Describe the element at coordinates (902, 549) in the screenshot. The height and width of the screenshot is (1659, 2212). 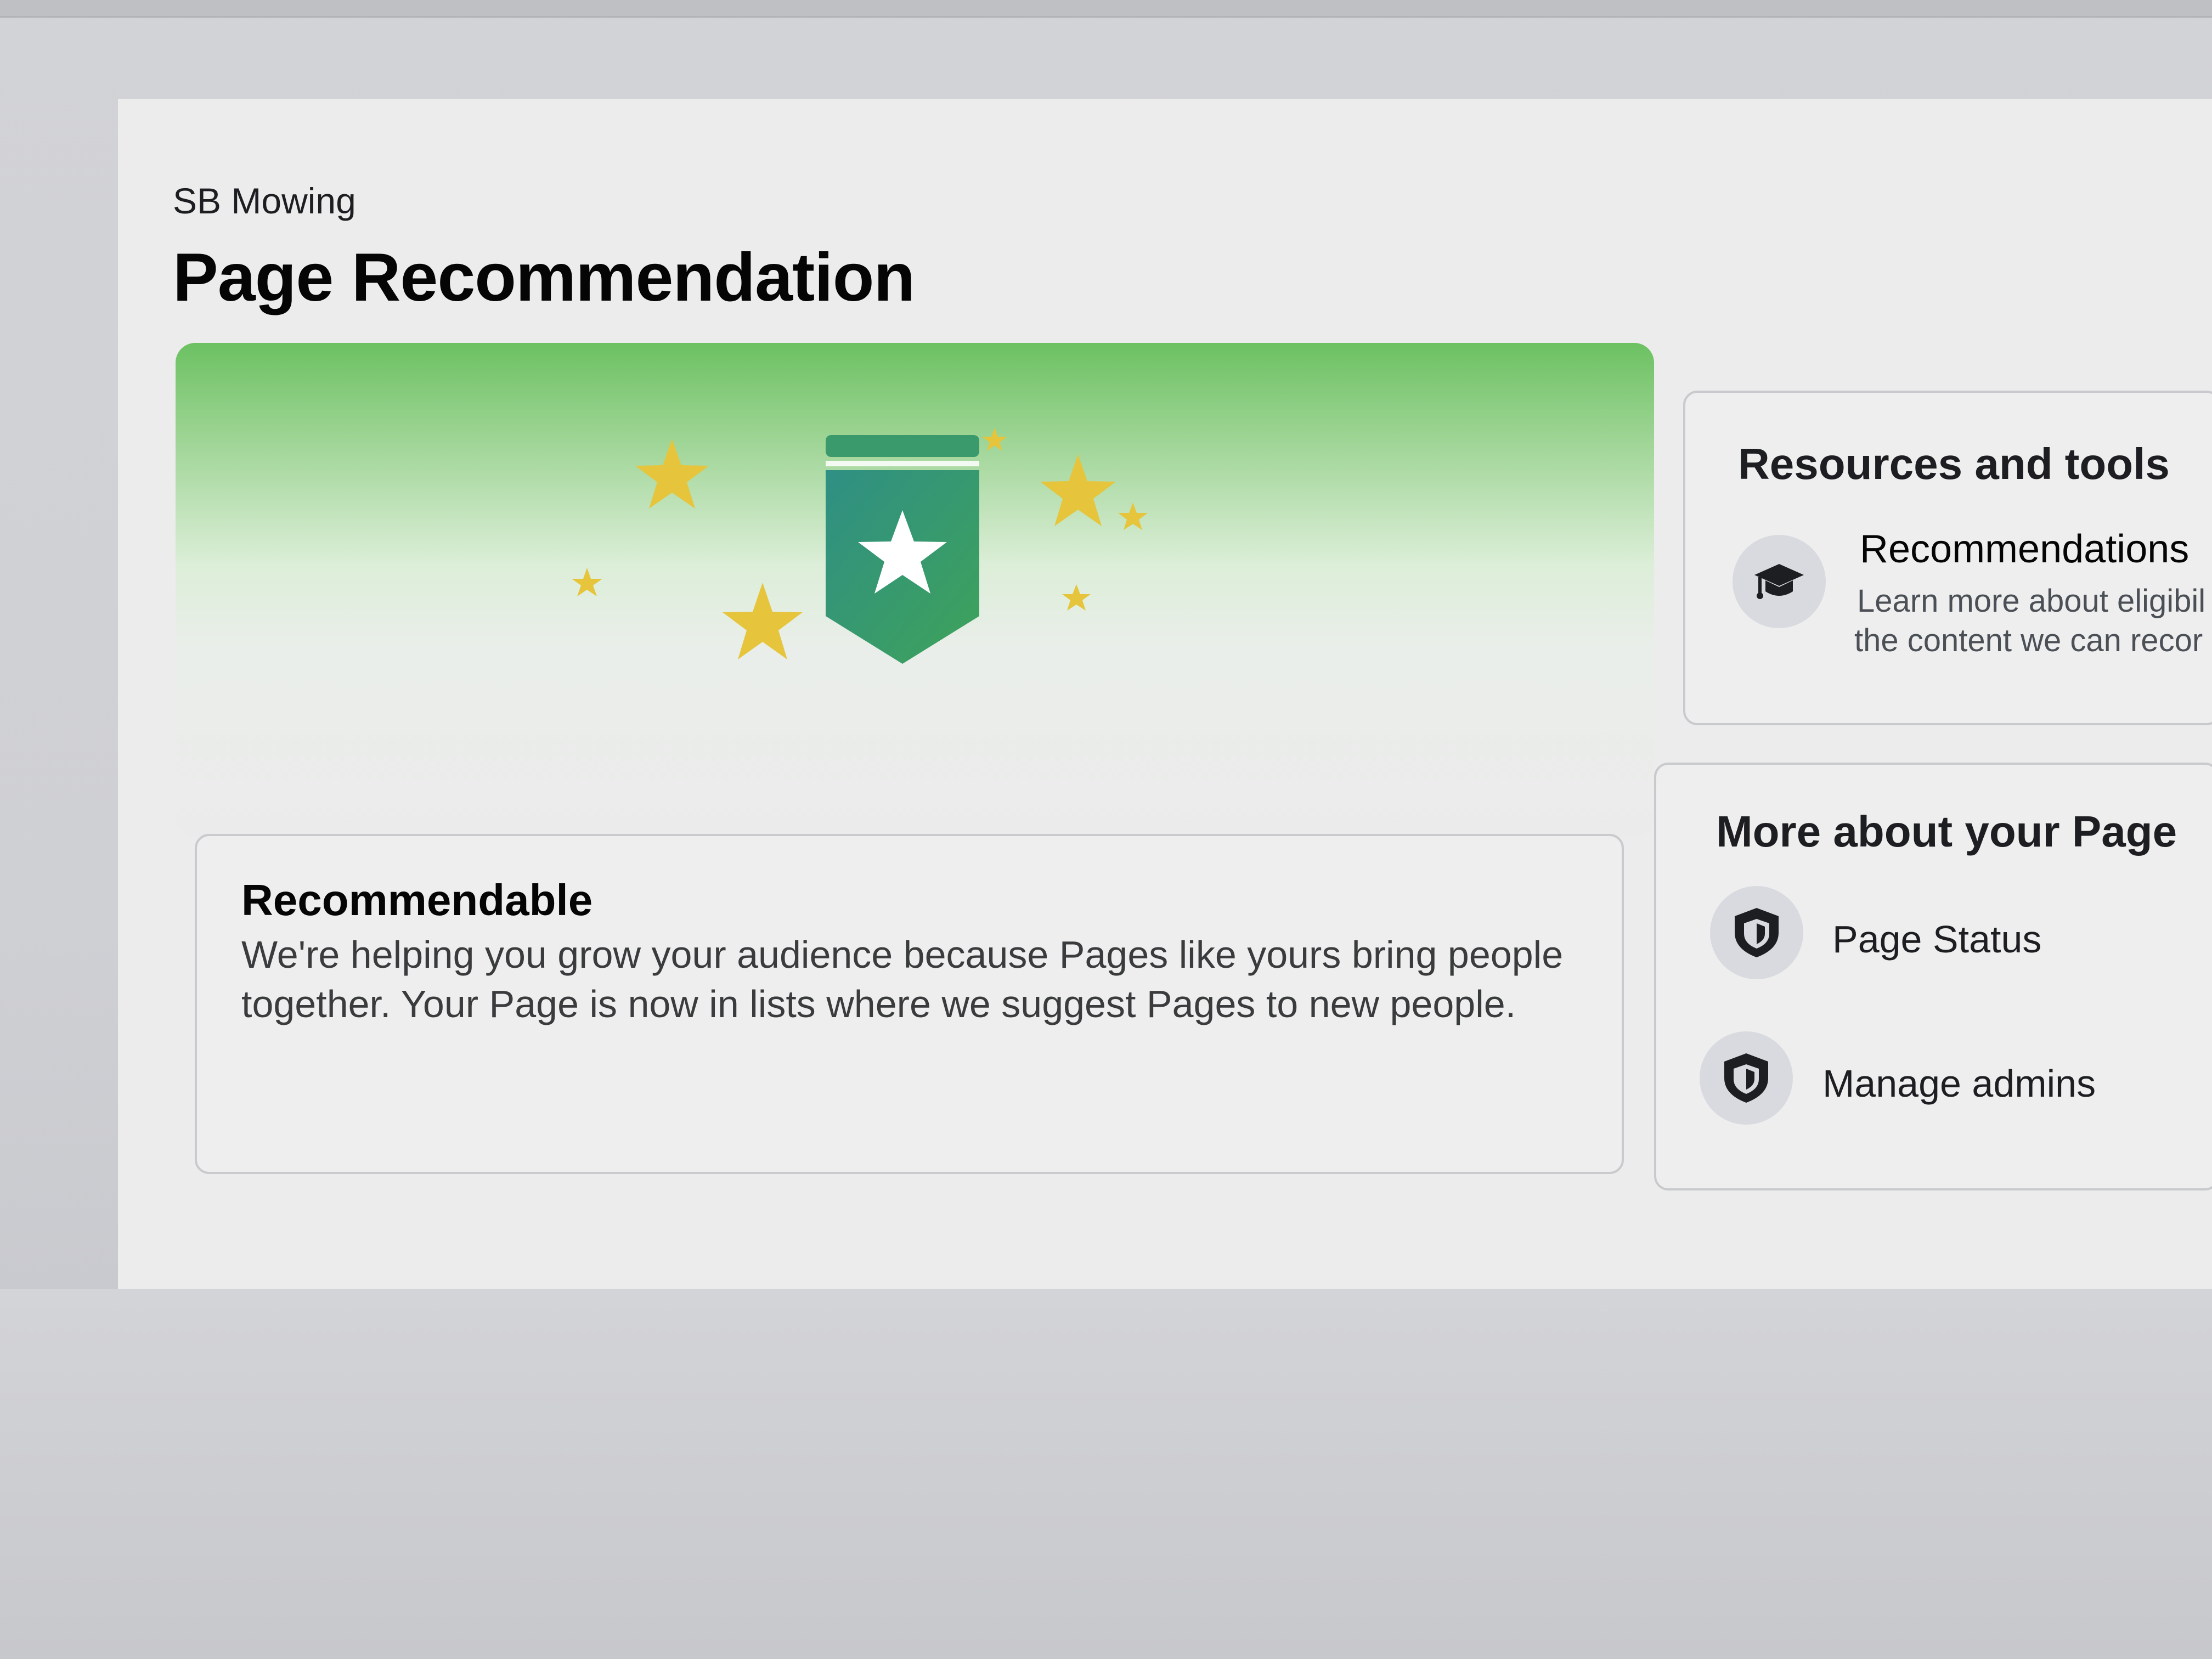
I see `badge-icon` at that location.